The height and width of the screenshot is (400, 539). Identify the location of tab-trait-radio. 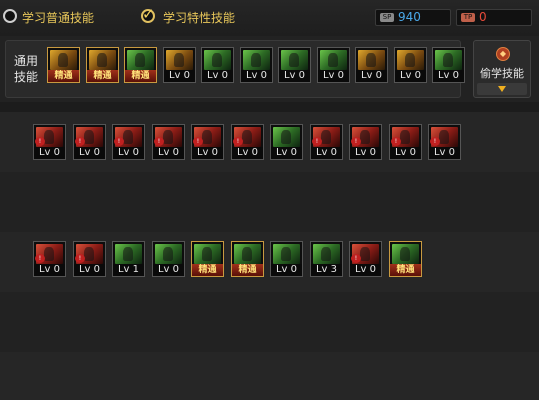
(148, 14).